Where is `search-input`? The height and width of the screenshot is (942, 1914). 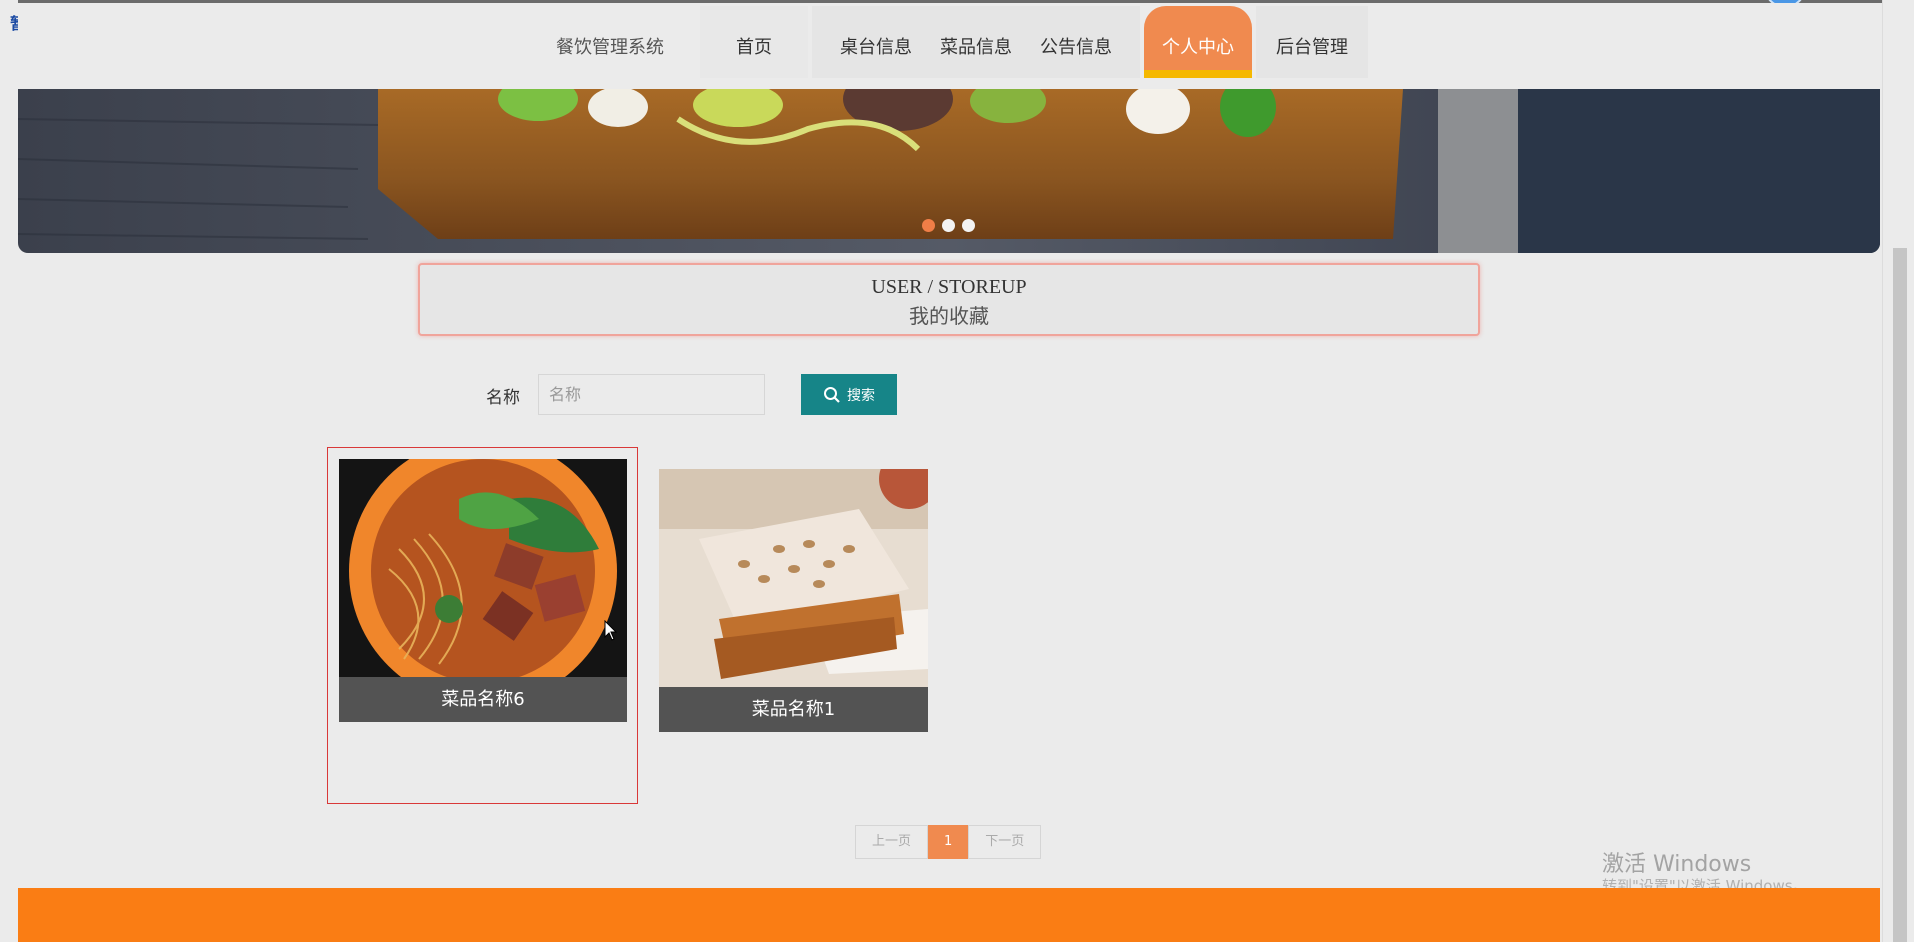 search-input is located at coordinates (651, 394).